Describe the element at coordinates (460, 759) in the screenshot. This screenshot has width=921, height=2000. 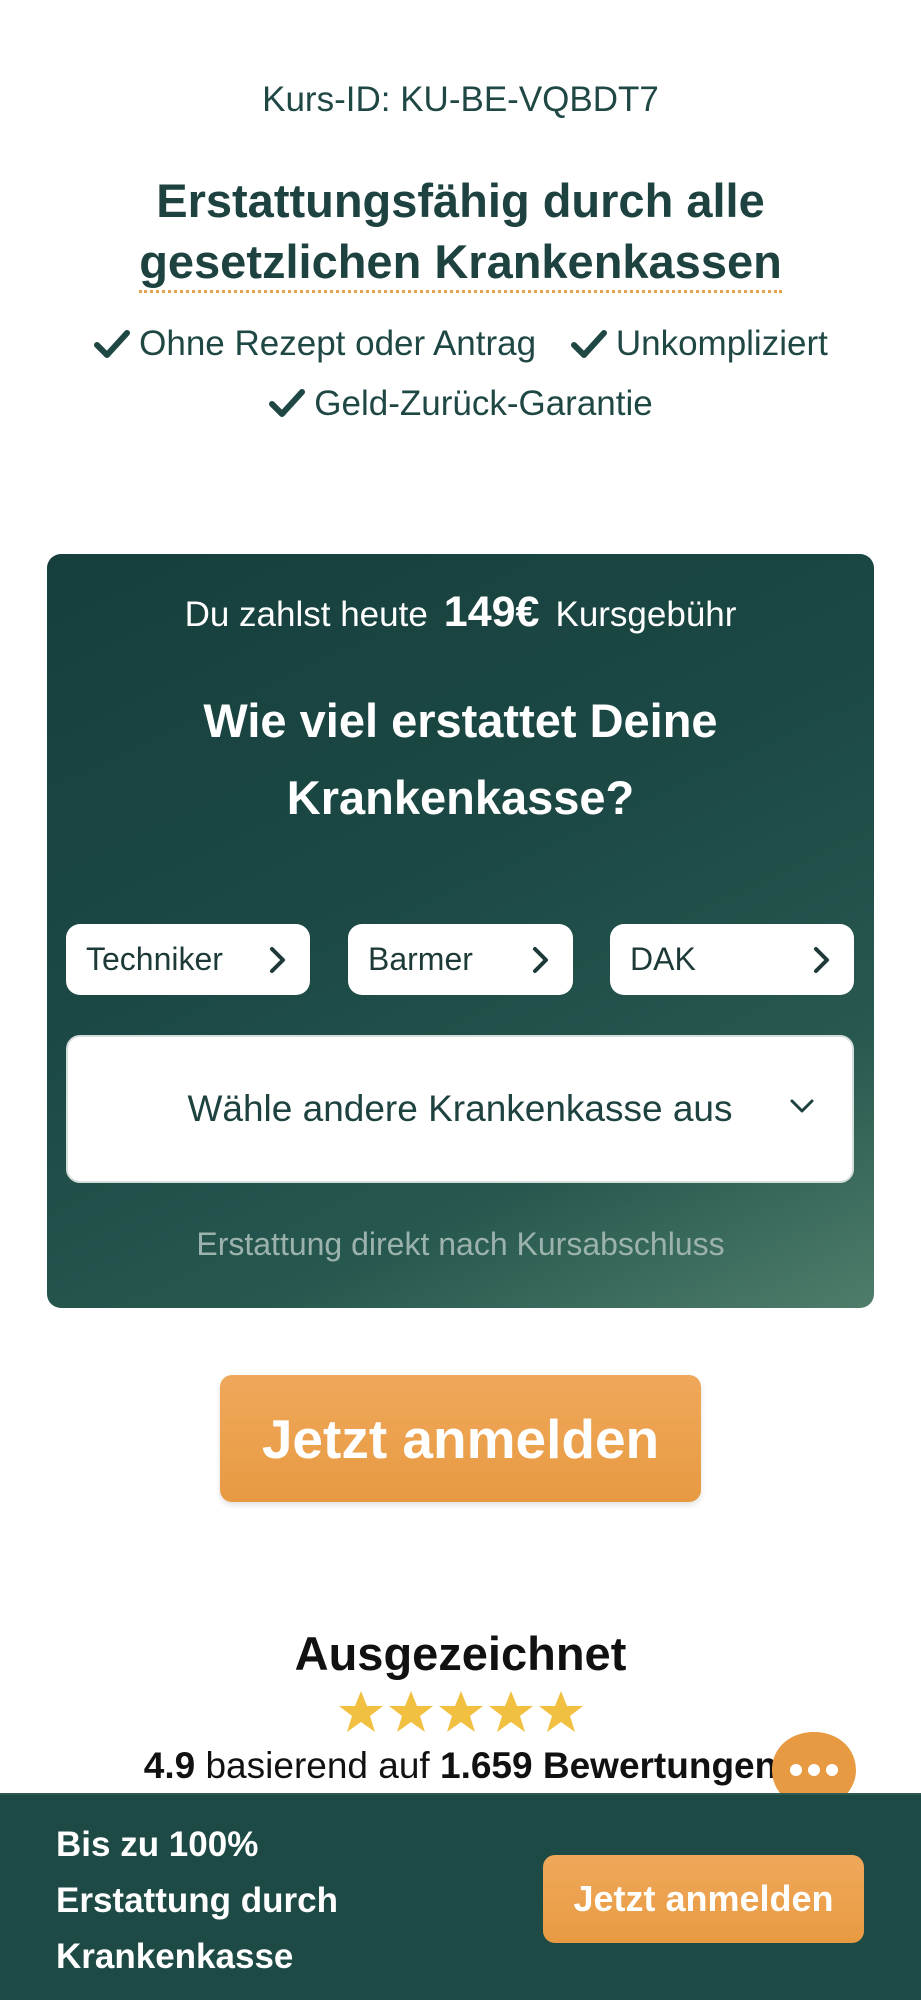
I see `calculator-question: Wie viel erstattet Deine Krankenkasse?` at that location.